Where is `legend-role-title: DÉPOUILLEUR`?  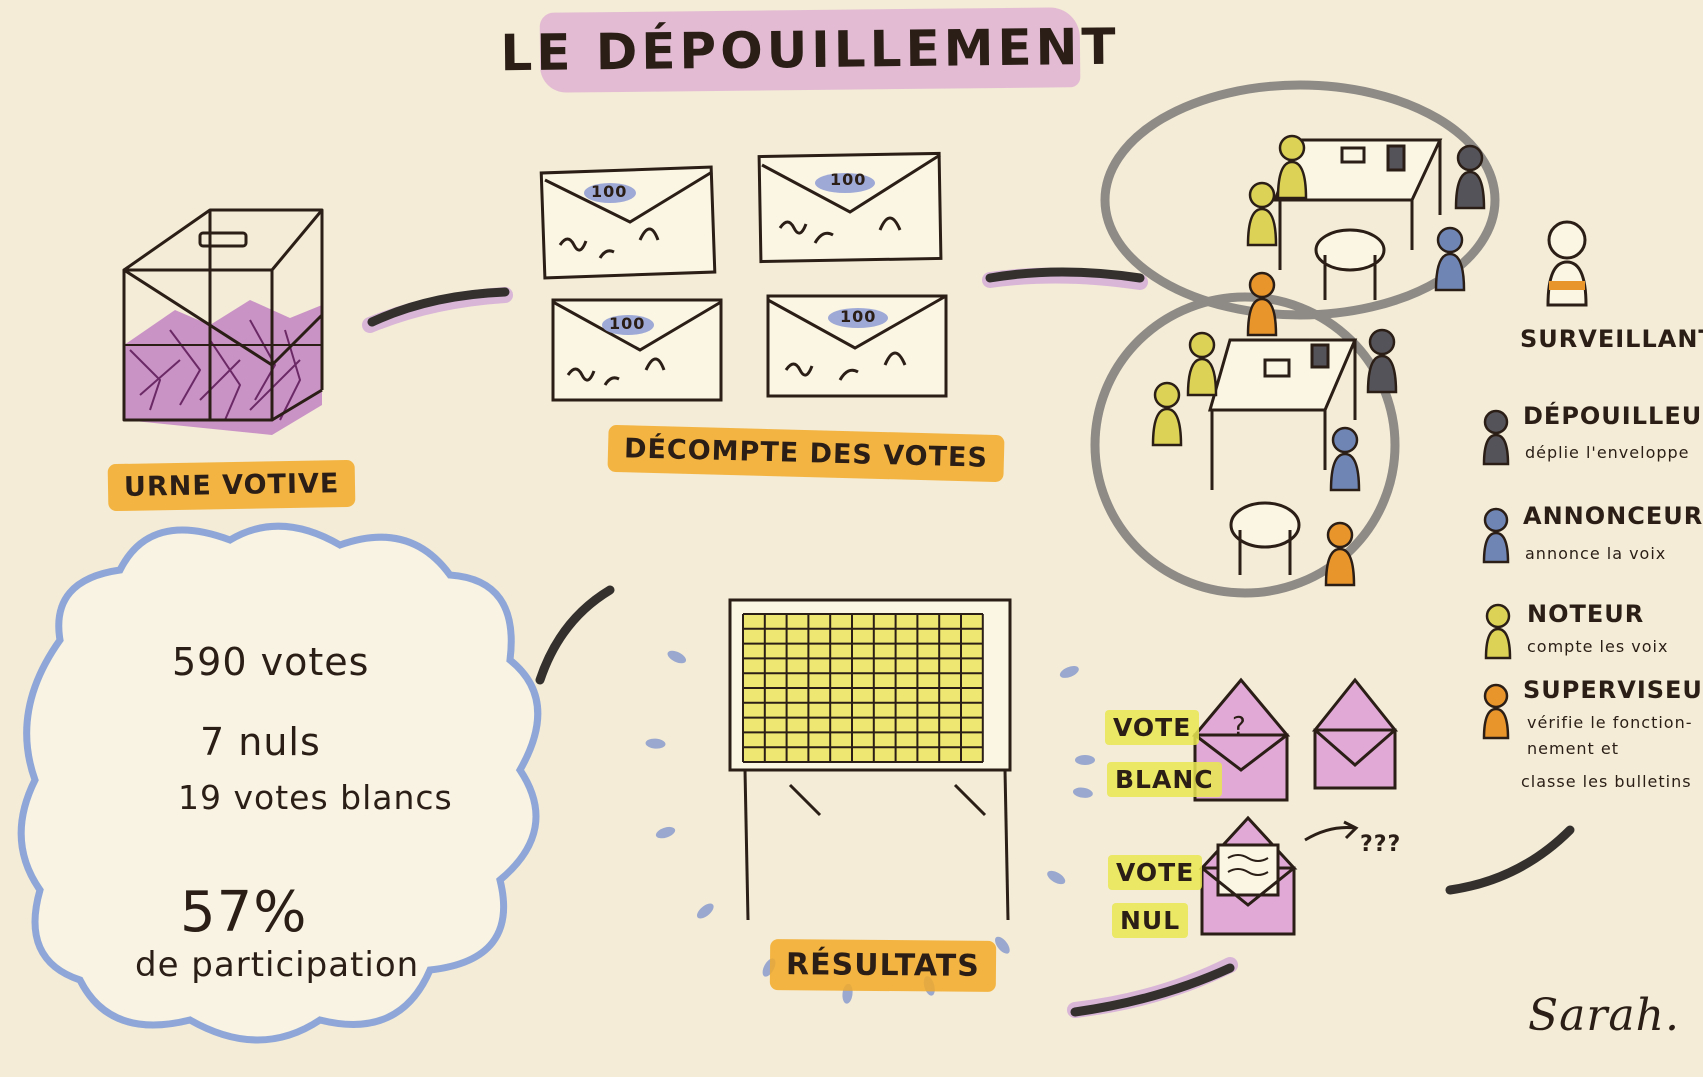 legend-role-title: DÉPOUILLEUR is located at coordinates (1613, 416).